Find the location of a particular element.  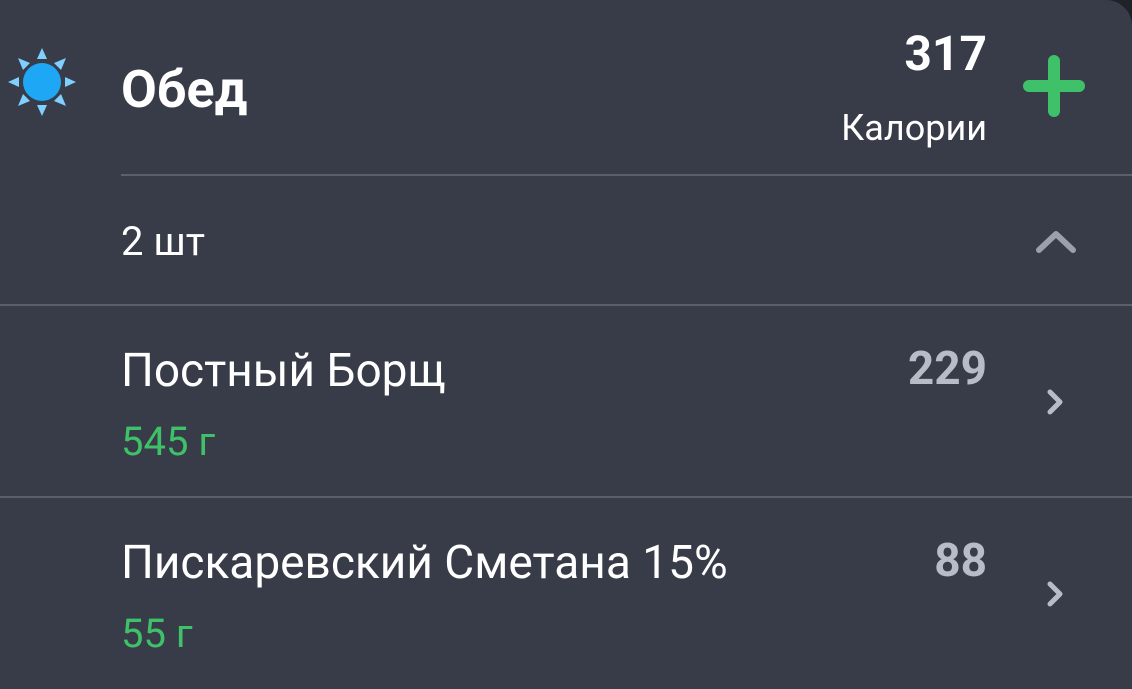

food-calories: 88 is located at coordinates (960, 561).